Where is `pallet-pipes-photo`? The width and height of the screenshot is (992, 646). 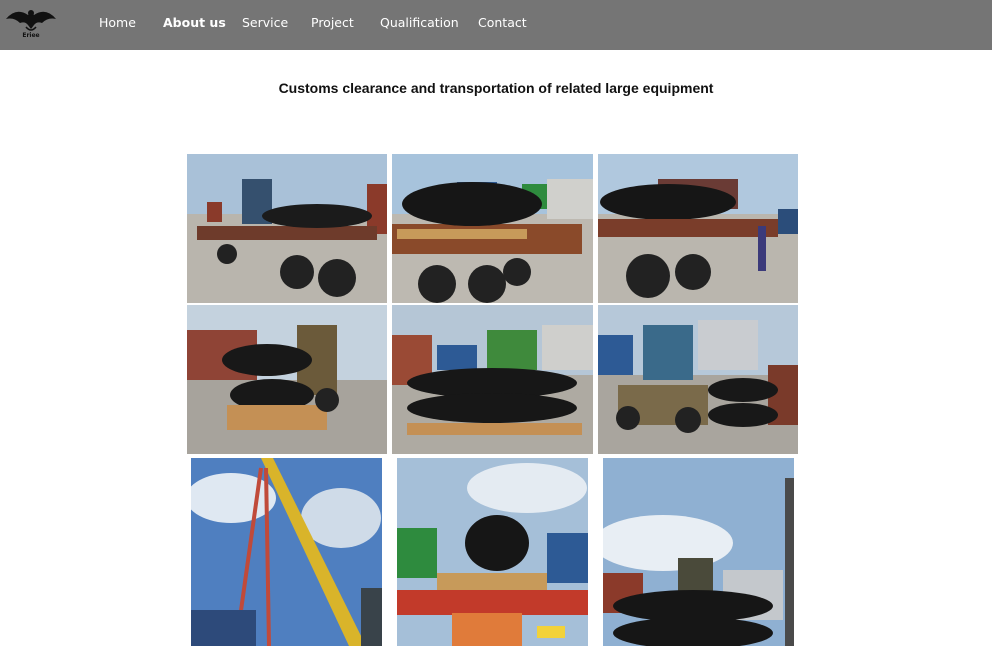
pallet-pipes-photo is located at coordinates (492, 379).